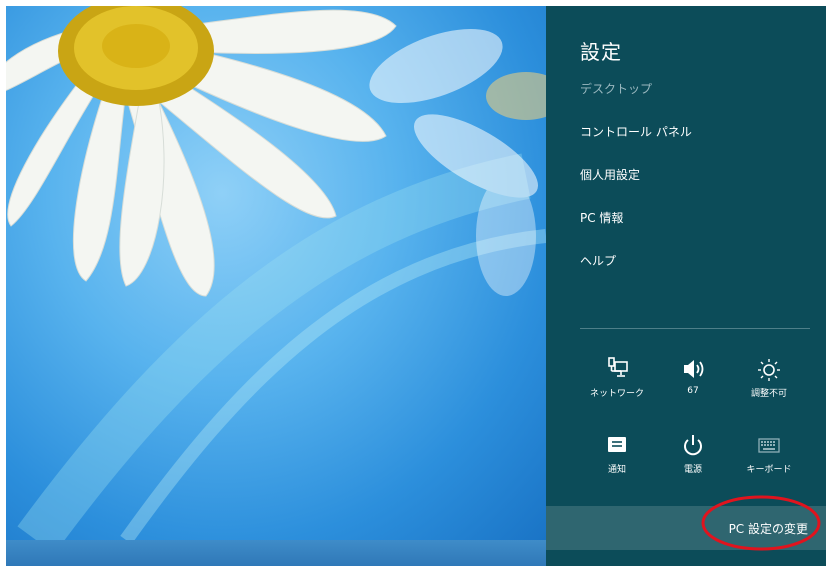 Image resolution: width=832 pixels, height=571 pixels. What do you see at coordinates (617, 444) in the screenshot?
I see `notifications-icon` at bounding box center [617, 444].